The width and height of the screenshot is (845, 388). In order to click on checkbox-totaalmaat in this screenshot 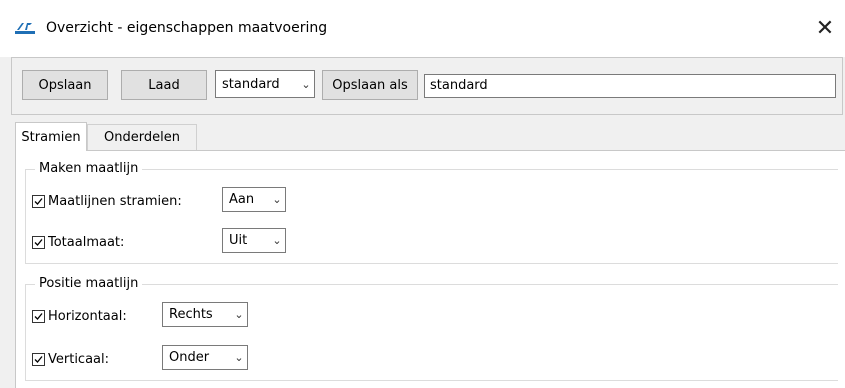, I will do `click(38, 242)`.